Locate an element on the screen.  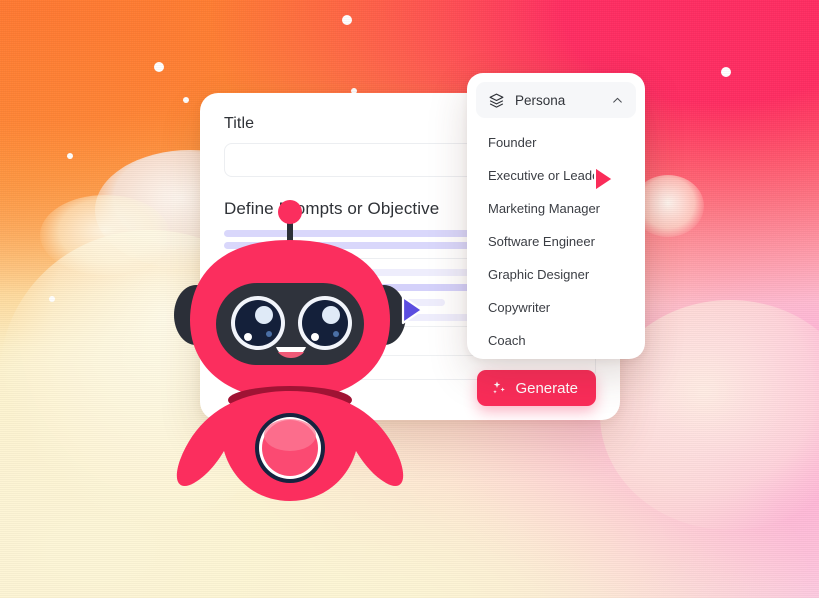
robot-mascot is located at coordinates (290, 350).